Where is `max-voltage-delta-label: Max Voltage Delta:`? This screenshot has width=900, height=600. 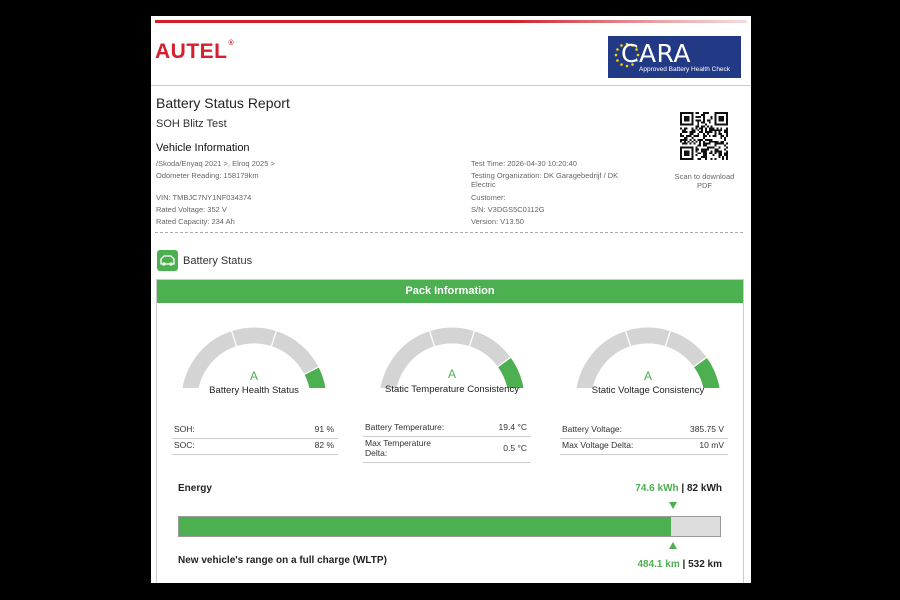
max-voltage-delta-label: Max Voltage Delta: is located at coordinates (598, 445).